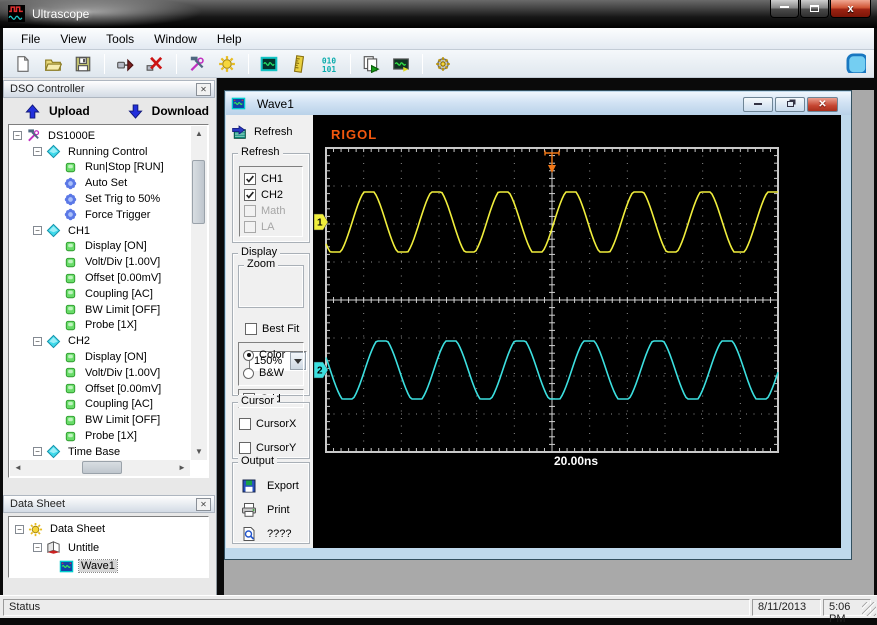 This screenshot has width=877, height=625. I want to click on binary-icon: 010 101, so click(329, 64).